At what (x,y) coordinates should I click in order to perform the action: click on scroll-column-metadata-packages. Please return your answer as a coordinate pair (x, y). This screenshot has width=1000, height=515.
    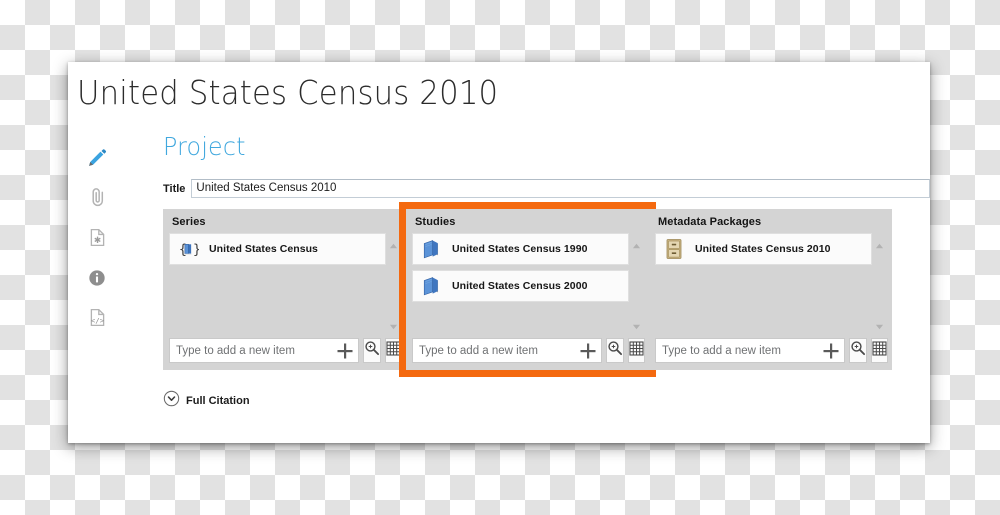
    Looking at the image, I should click on (879, 281).